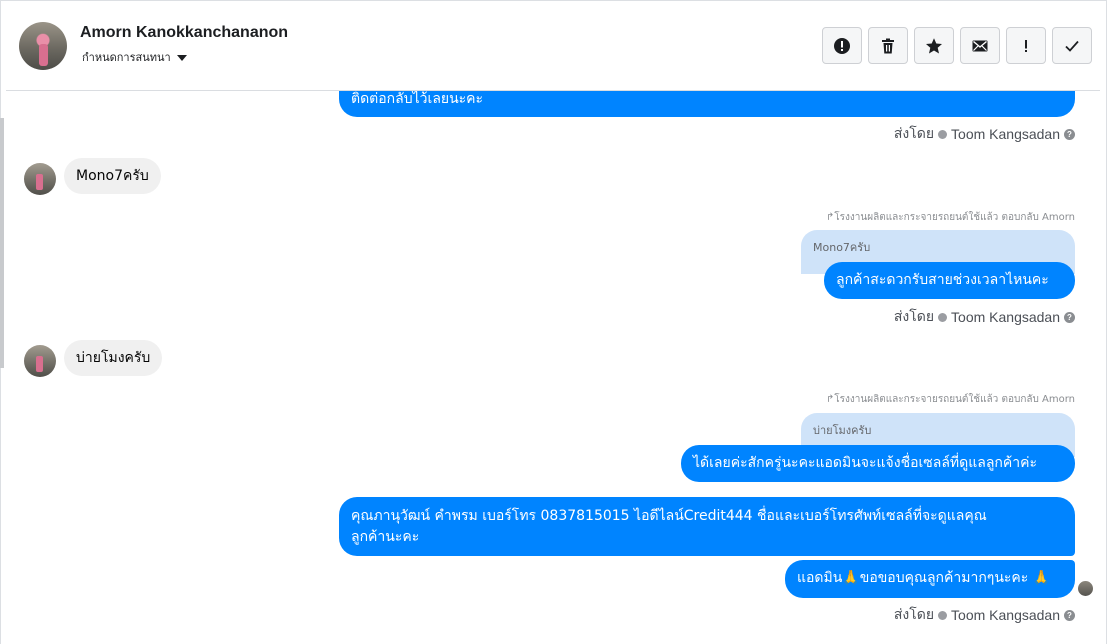  I want to click on toolbar, so click(957, 45).